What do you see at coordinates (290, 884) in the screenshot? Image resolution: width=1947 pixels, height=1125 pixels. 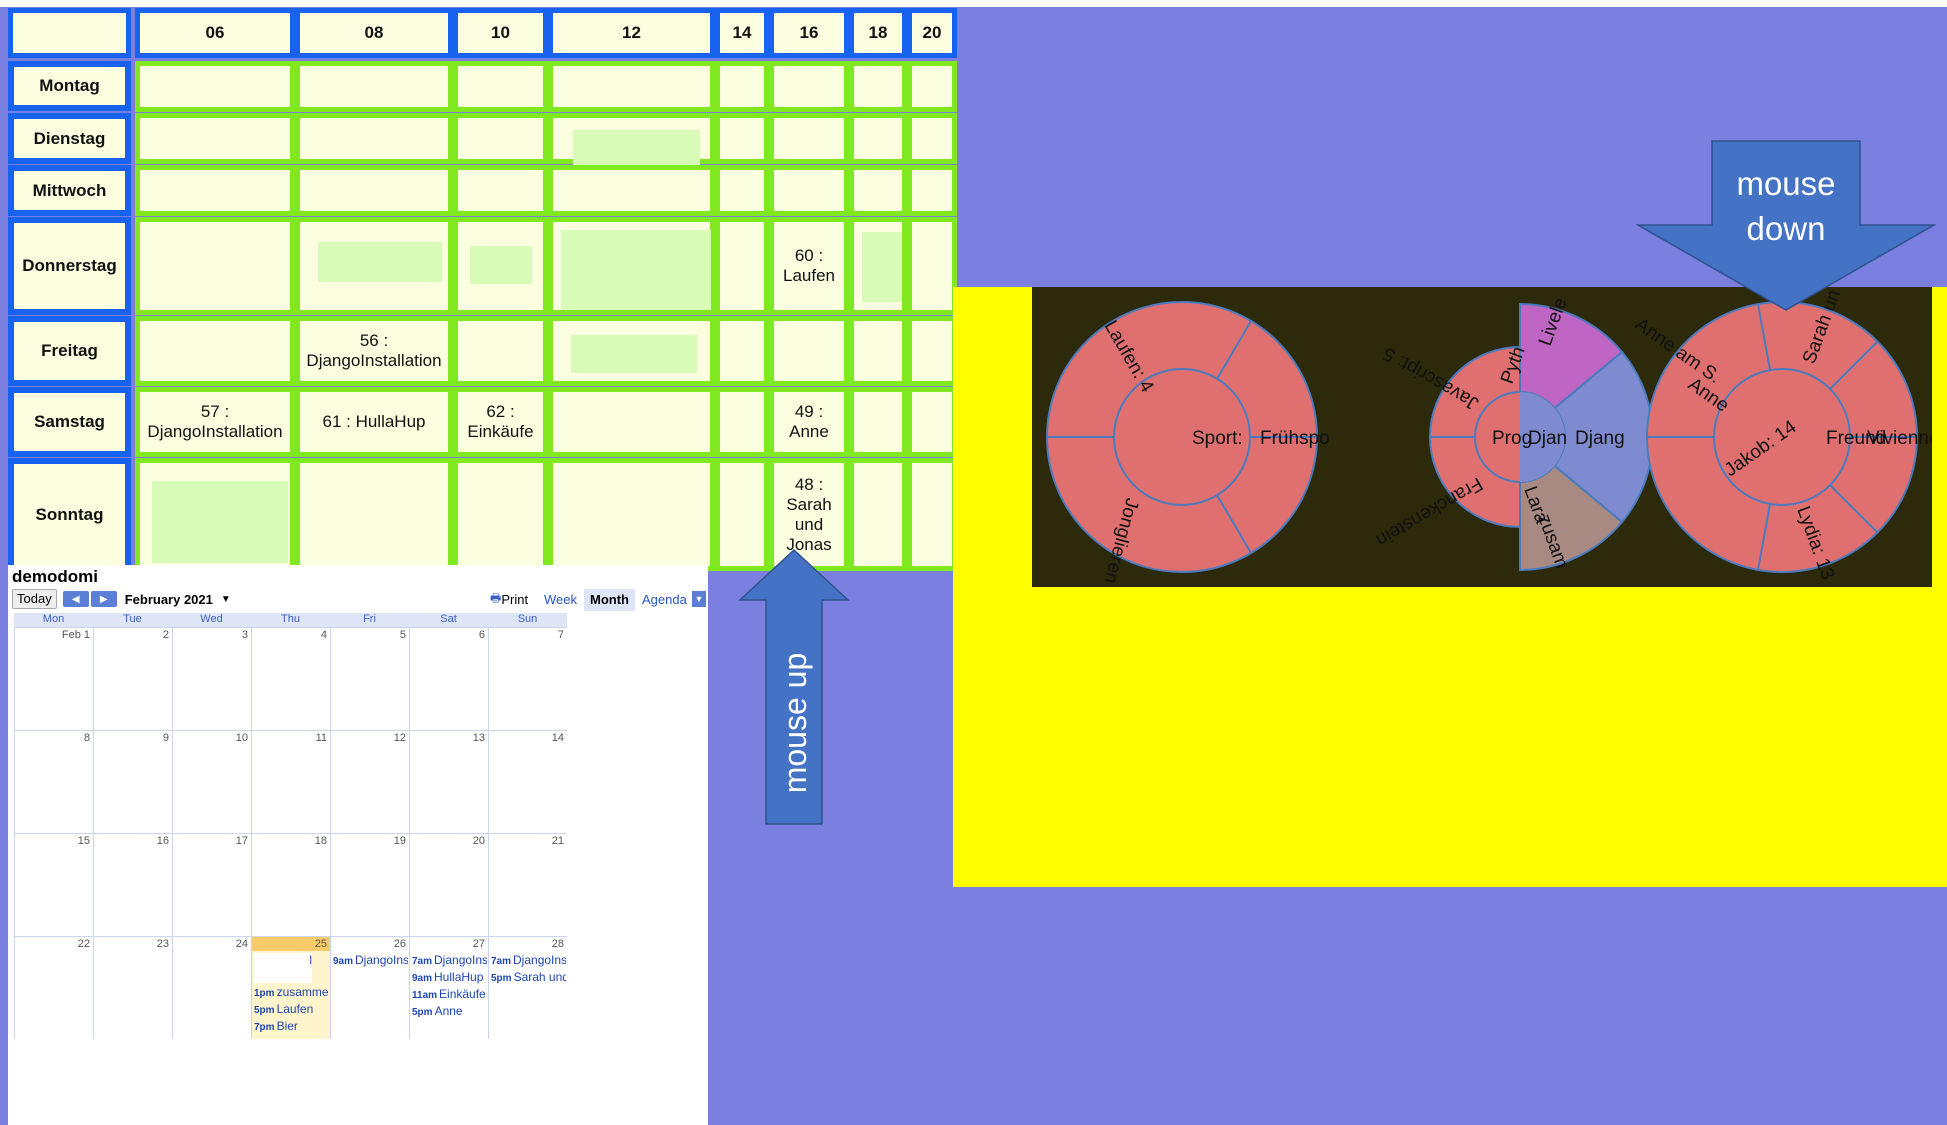 I see `calendar-day-cell: 18` at bounding box center [290, 884].